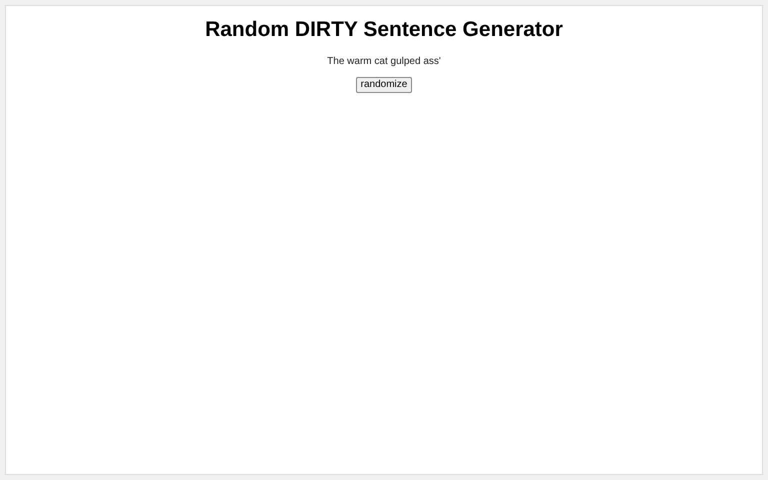  I want to click on randomize-button: randomize, so click(384, 85).